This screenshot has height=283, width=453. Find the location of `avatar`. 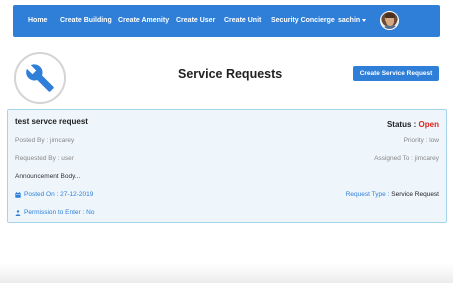

avatar is located at coordinates (389, 20).